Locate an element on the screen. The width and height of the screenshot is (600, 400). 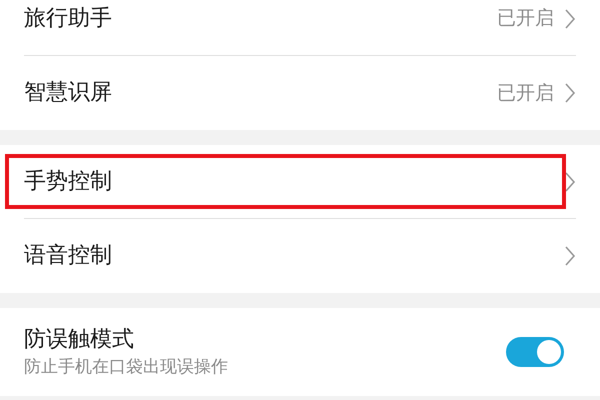
setting-description: 防止手机在口袋出现误操作 is located at coordinates (126, 367).